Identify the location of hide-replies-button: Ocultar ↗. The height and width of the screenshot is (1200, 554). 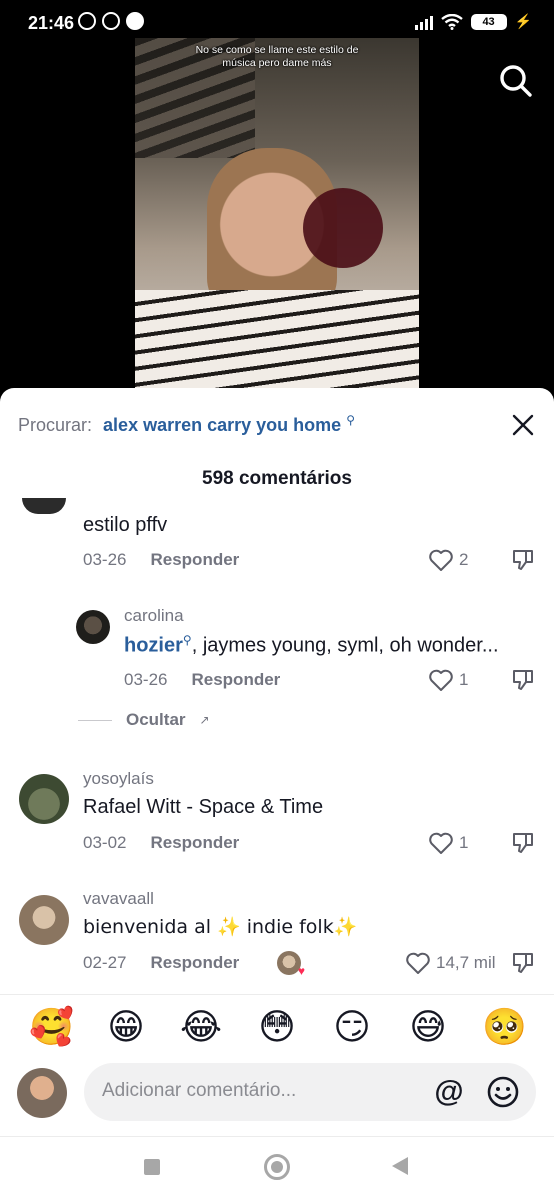
(144, 720).